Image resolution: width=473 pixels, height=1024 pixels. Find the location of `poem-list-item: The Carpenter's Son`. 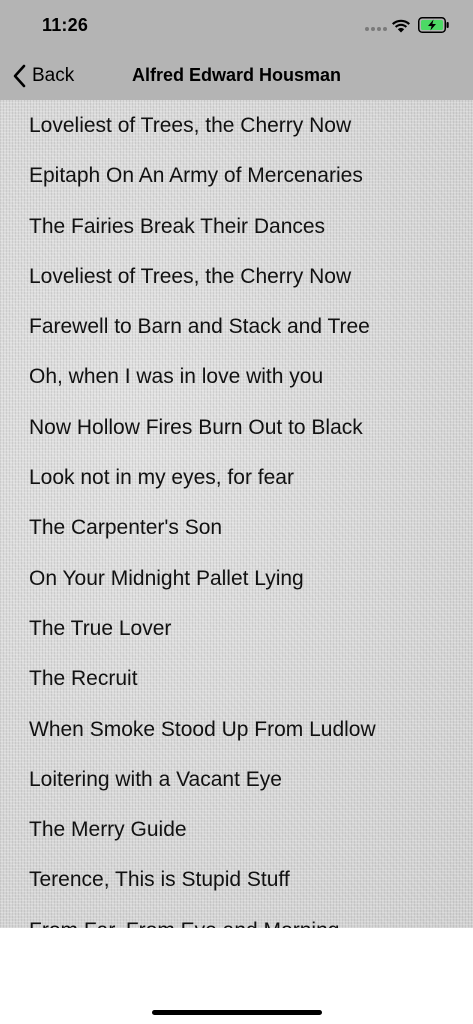

poem-list-item: The Carpenter's Son is located at coordinates (236, 528).